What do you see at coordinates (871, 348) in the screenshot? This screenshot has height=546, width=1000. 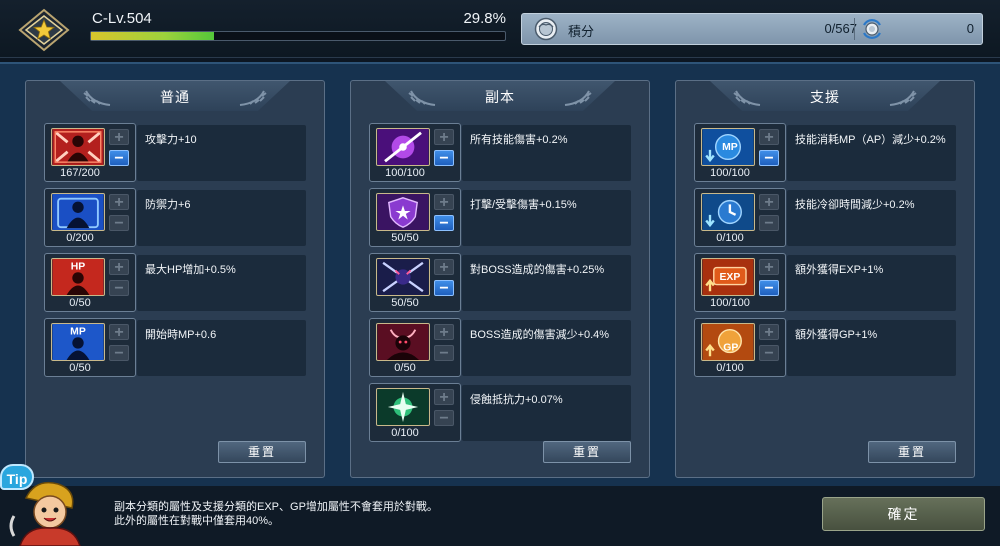 I see `skill-description: 額外獲得GP+1%` at bounding box center [871, 348].